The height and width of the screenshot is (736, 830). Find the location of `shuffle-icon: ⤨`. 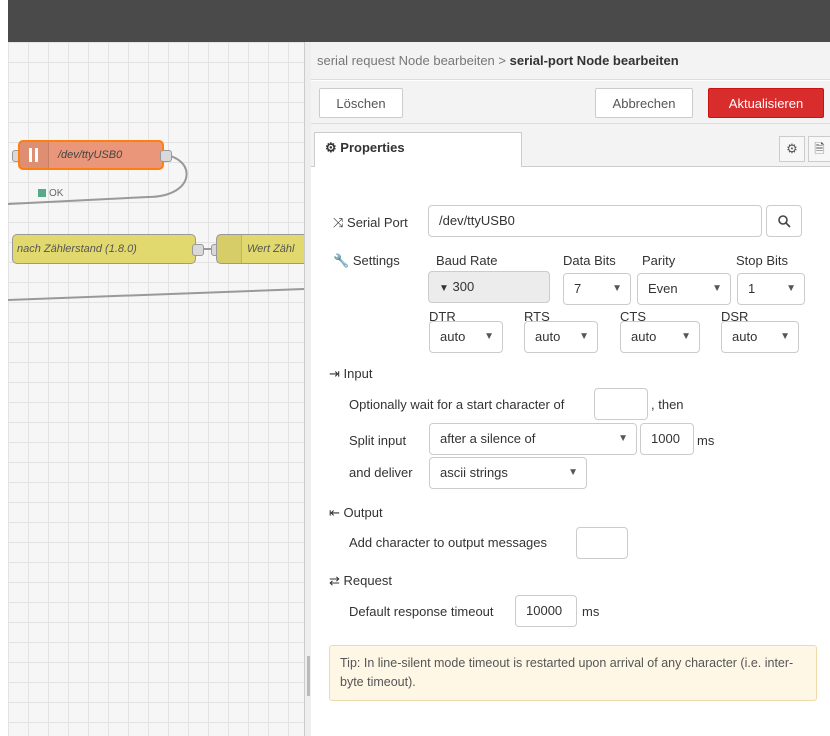

shuffle-icon: ⤨ is located at coordinates (338, 222).